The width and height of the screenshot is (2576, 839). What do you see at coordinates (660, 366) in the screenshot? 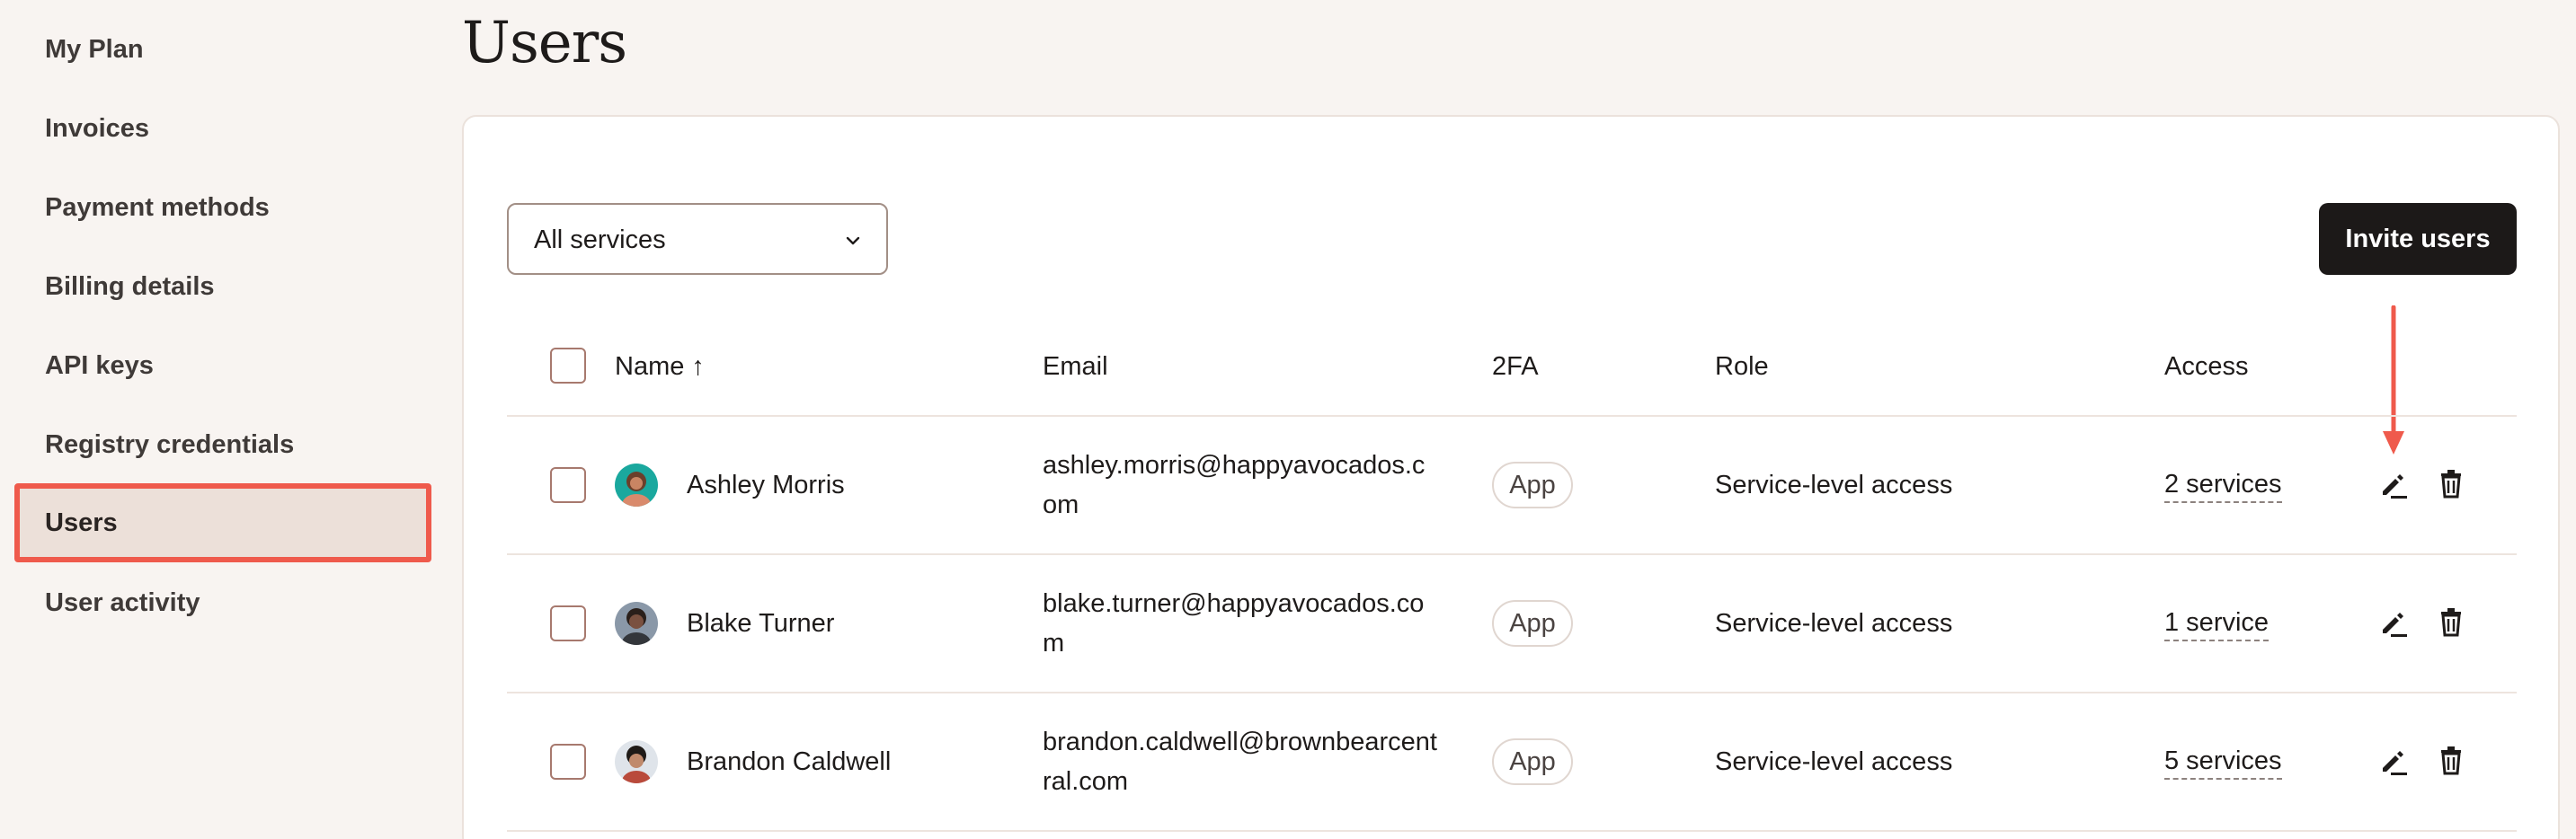
I see `column-header-name: Name ↑` at bounding box center [660, 366].